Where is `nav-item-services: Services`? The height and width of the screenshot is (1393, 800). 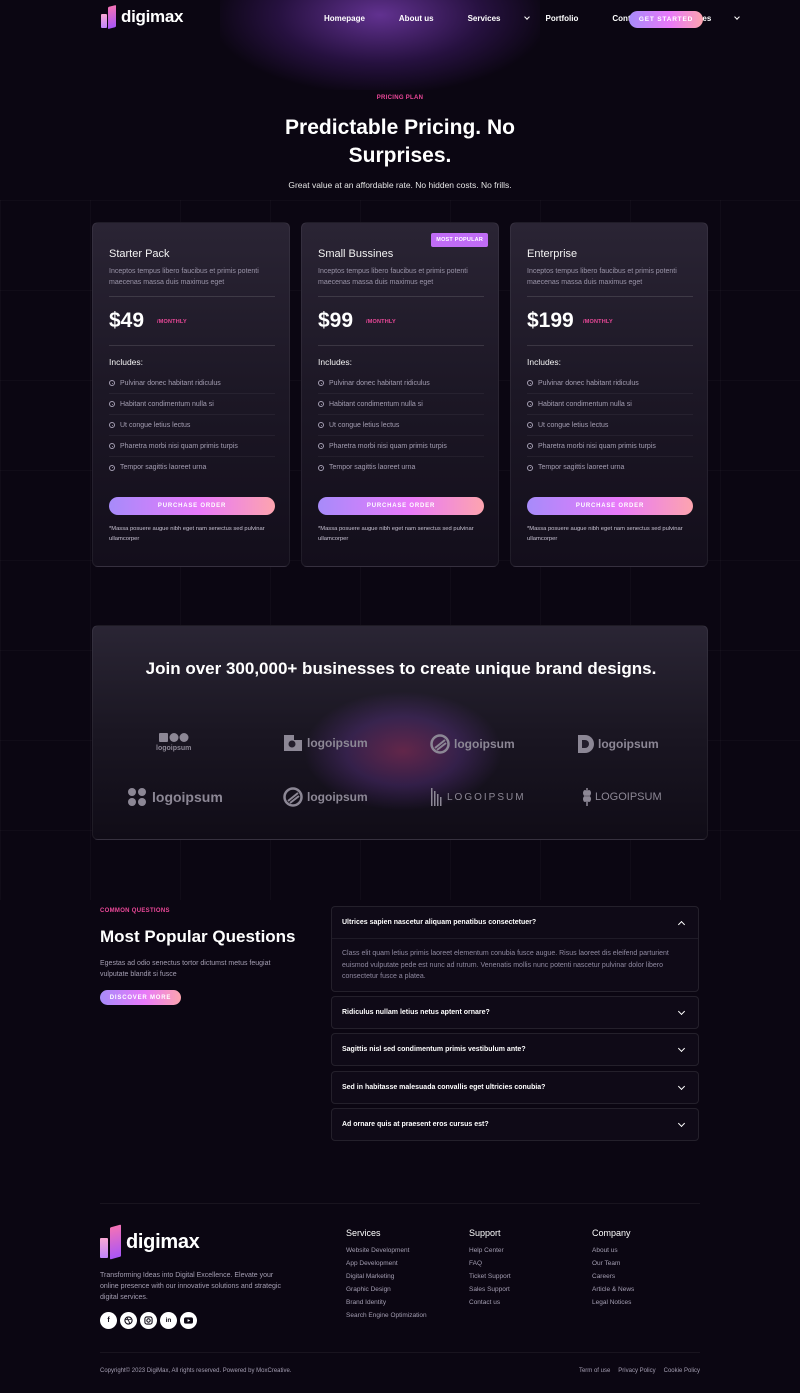 nav-item-services: Services is located at coordinates (499, 18).